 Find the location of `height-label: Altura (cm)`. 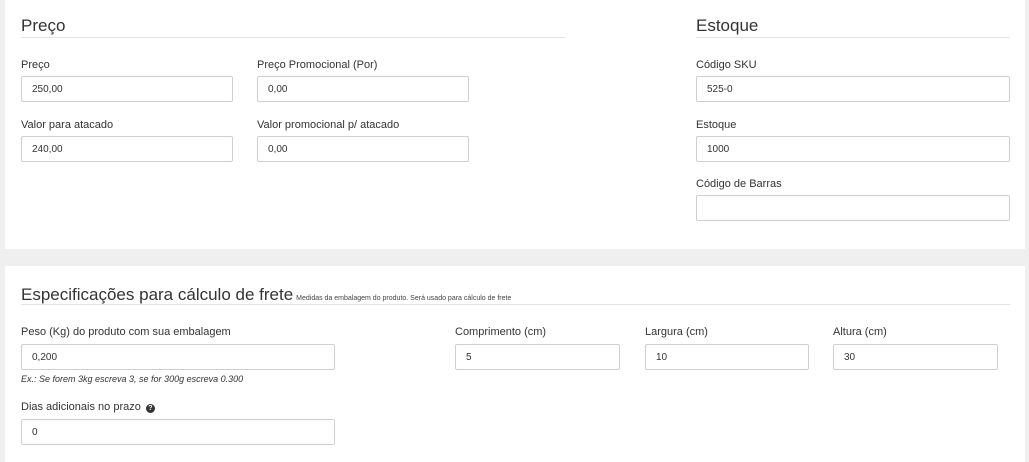

height-label: Altura (cm) is located at coordinates (860, 332).